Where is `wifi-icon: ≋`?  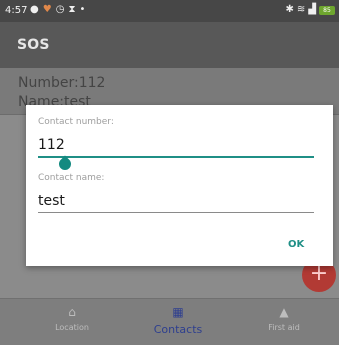
wifi-icon: ≋ is located at coordinates (301, 9).